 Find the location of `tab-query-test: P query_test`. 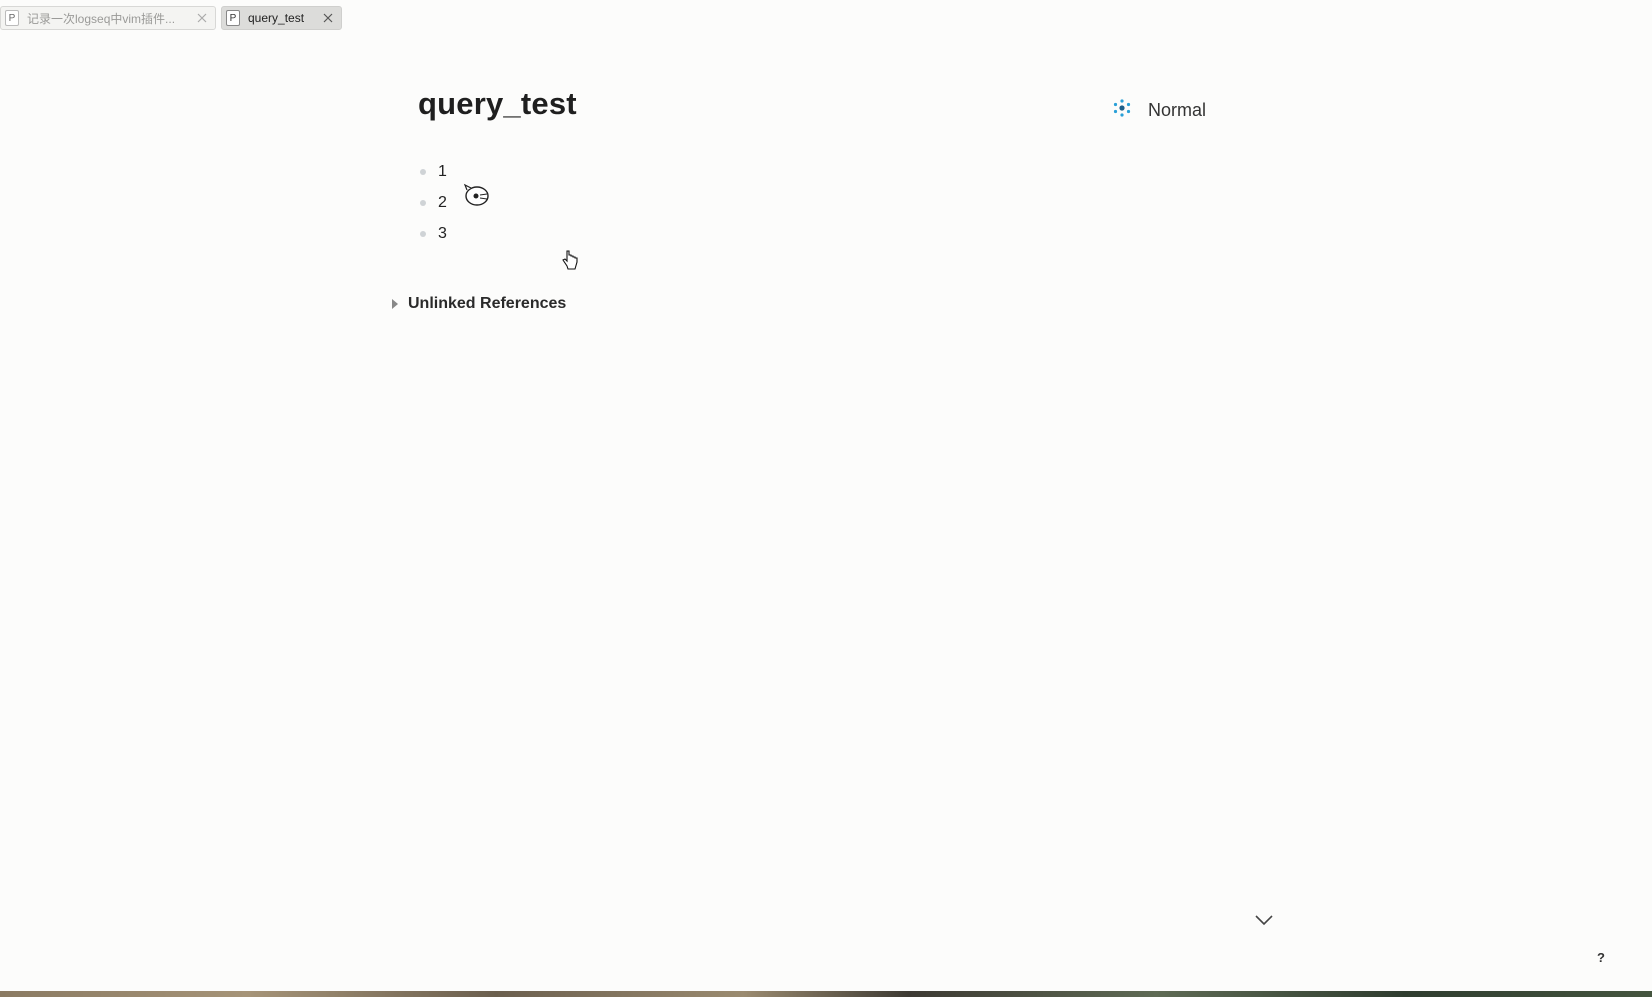

tab-query-test: P query_test is located at coordinates (281, 18).